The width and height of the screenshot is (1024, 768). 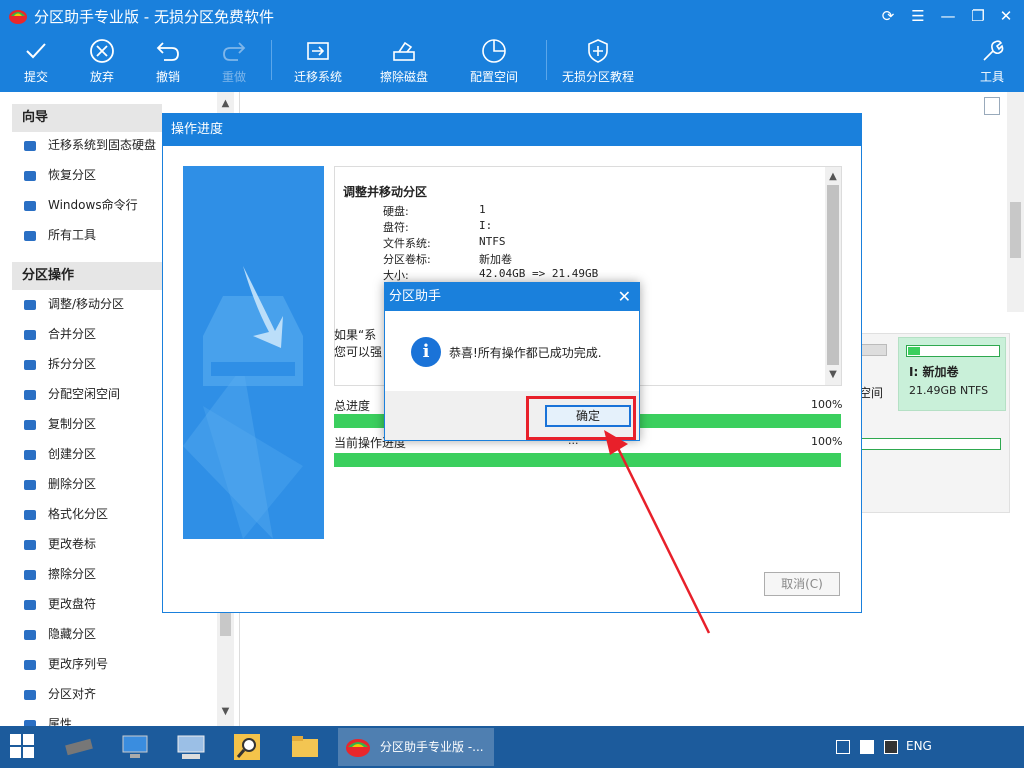 What do you see at coordinates (30, 335) in the screenshot?
I see `merge-icon` at bounding box center [30, 335].